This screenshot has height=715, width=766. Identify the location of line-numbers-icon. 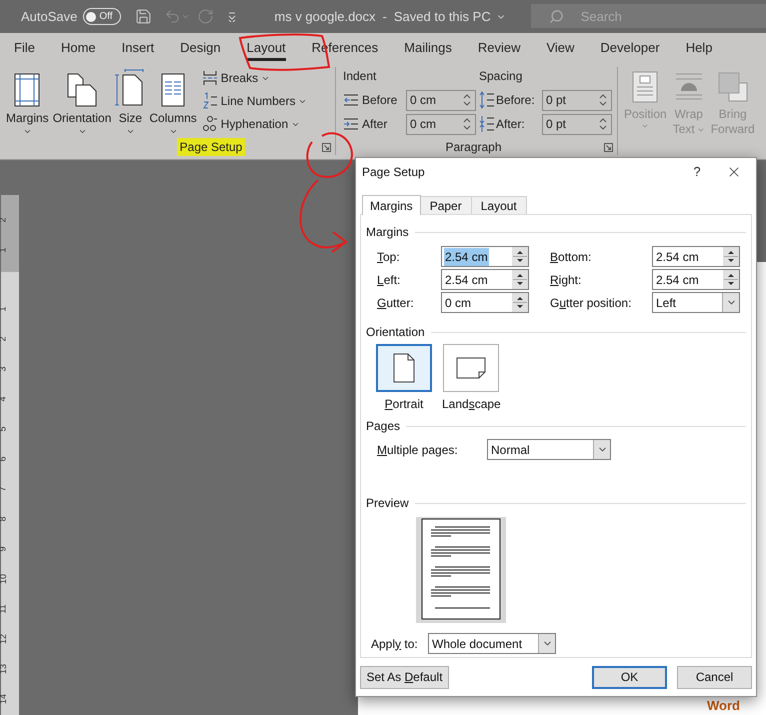
(210, 101).